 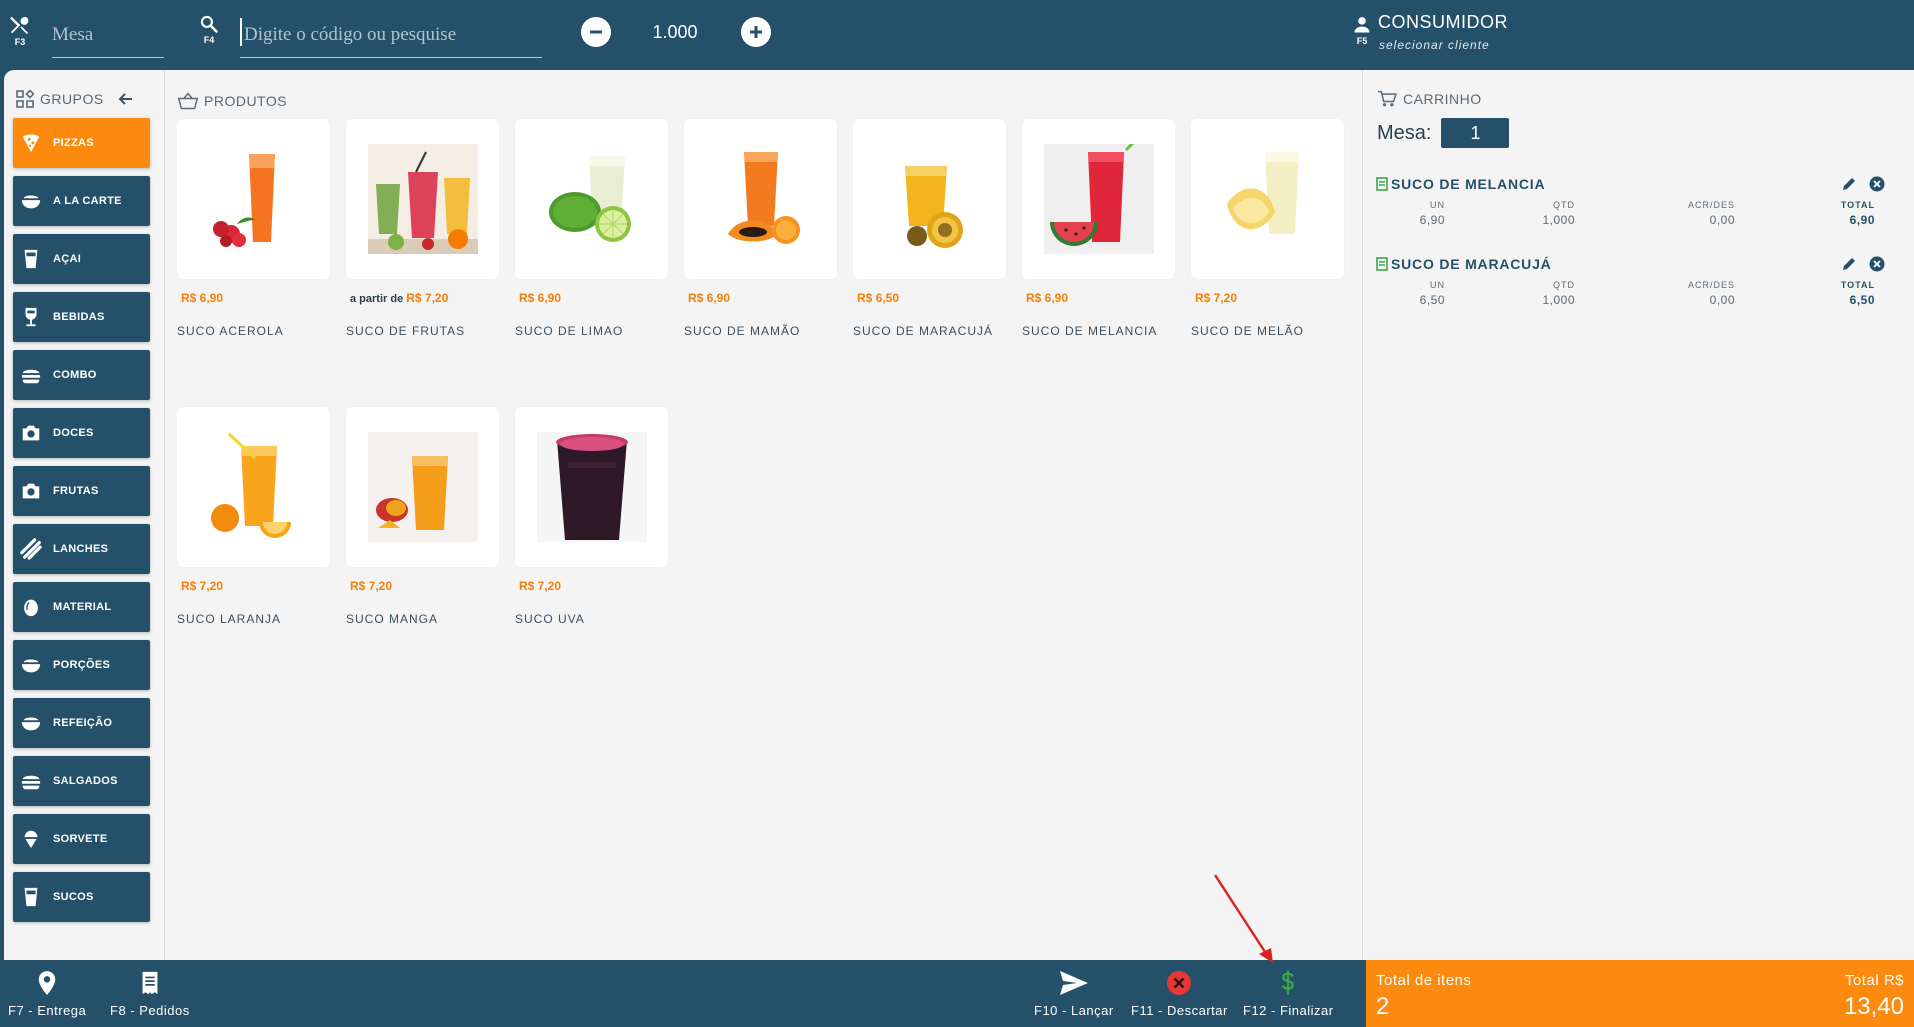 I want to click on group-label: REFEIÇÃO, so click(x=83, y=723).